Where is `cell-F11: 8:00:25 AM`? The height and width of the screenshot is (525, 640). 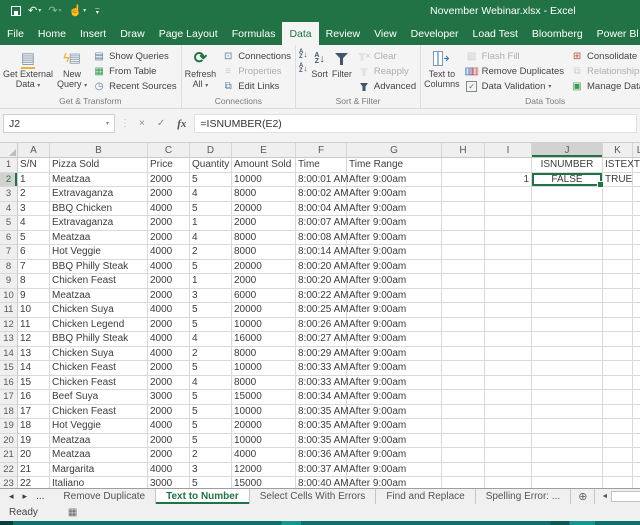
cell-F11: 8:00:25 AM is located at coordinates (322, 310).